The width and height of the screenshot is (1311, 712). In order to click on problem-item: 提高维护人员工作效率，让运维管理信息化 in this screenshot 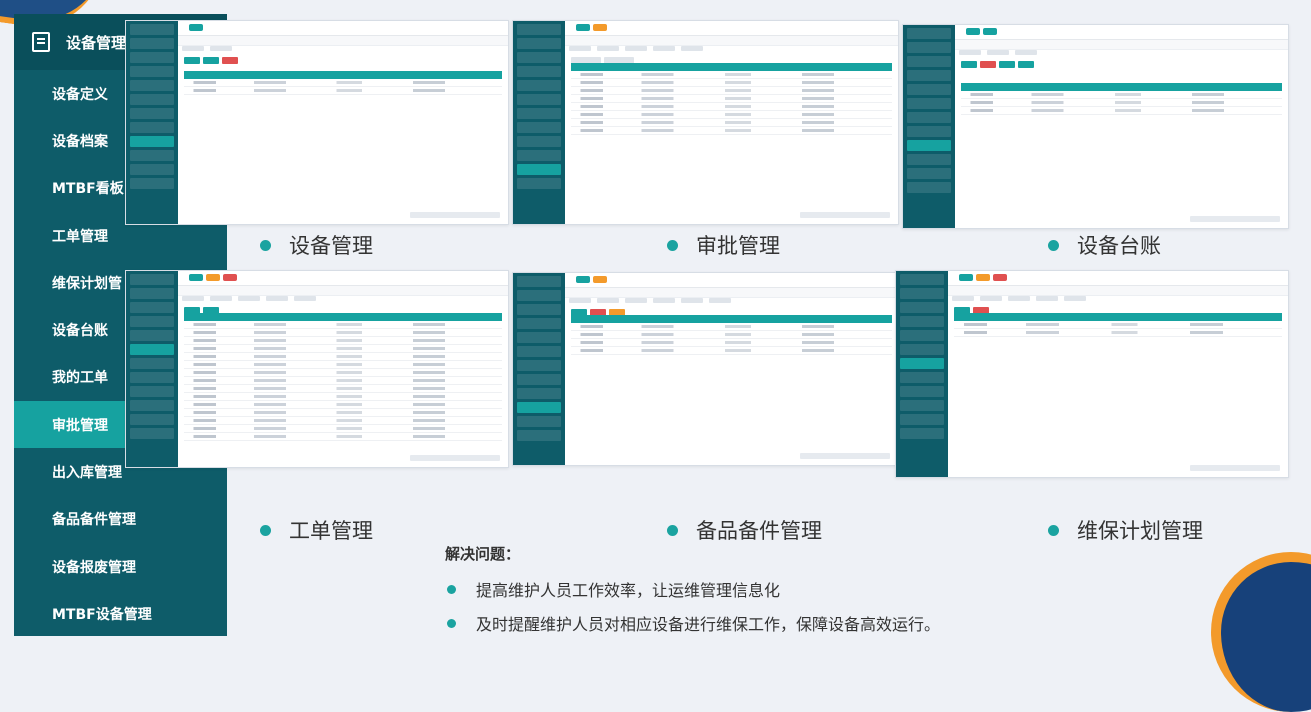, I will do `click(613, 589)`.